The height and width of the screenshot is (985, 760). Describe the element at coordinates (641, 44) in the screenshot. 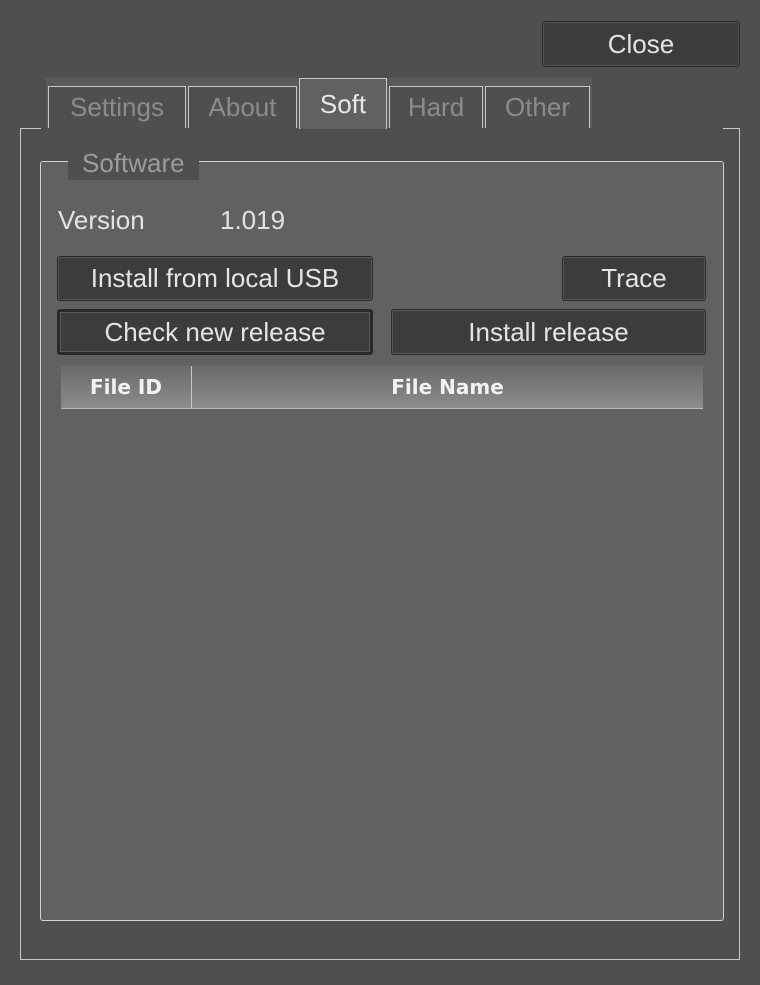

I see `close-button: Close` at that location.